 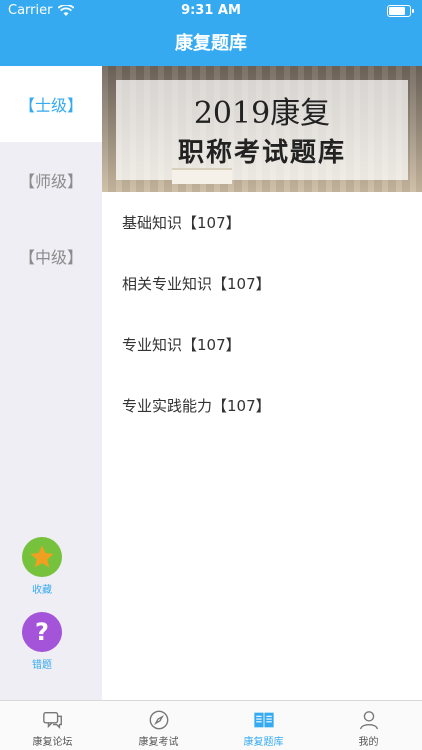 I want to click on banner-subtitle: 职称考试题库, so click(x=261, y=153).